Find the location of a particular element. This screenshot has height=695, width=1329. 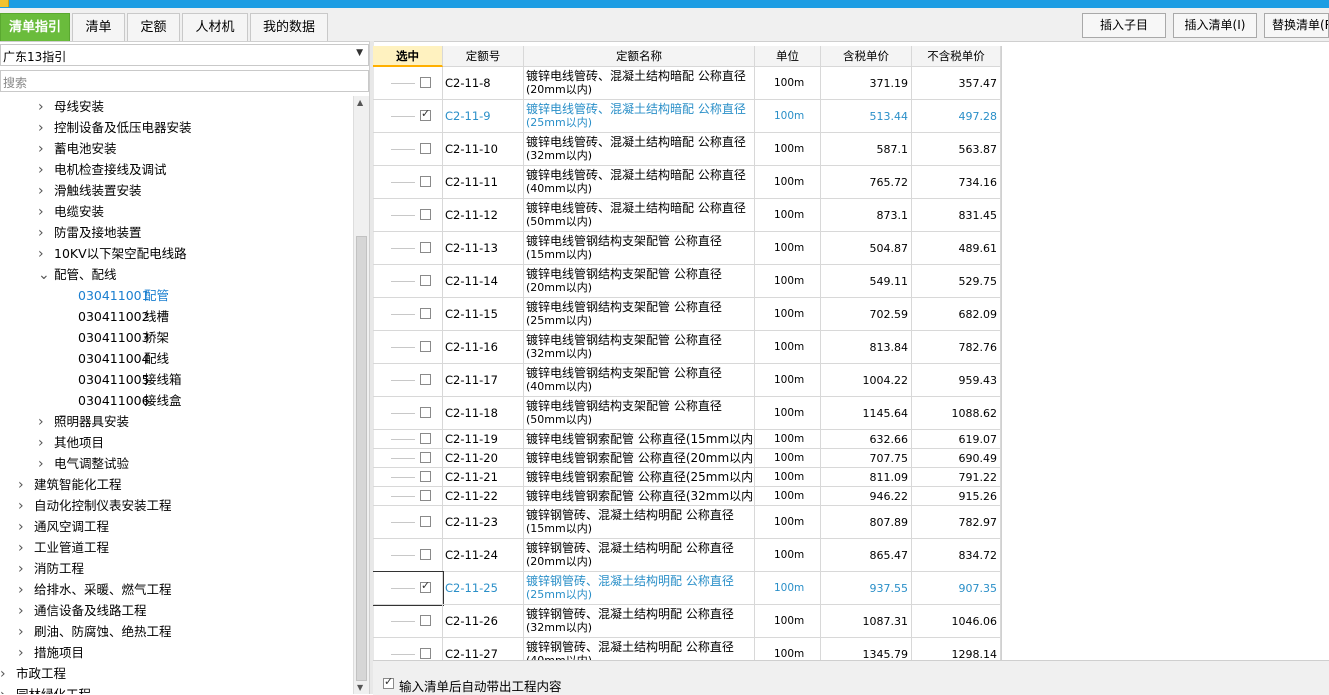

col-header-notax-price: 不含税单价 is located at coordinates (956, 56).